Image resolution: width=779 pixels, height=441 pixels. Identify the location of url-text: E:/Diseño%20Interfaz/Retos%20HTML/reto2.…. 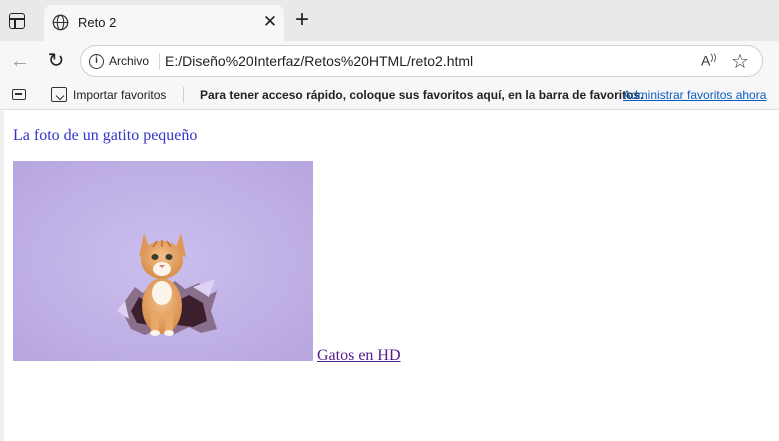
(319, 61).